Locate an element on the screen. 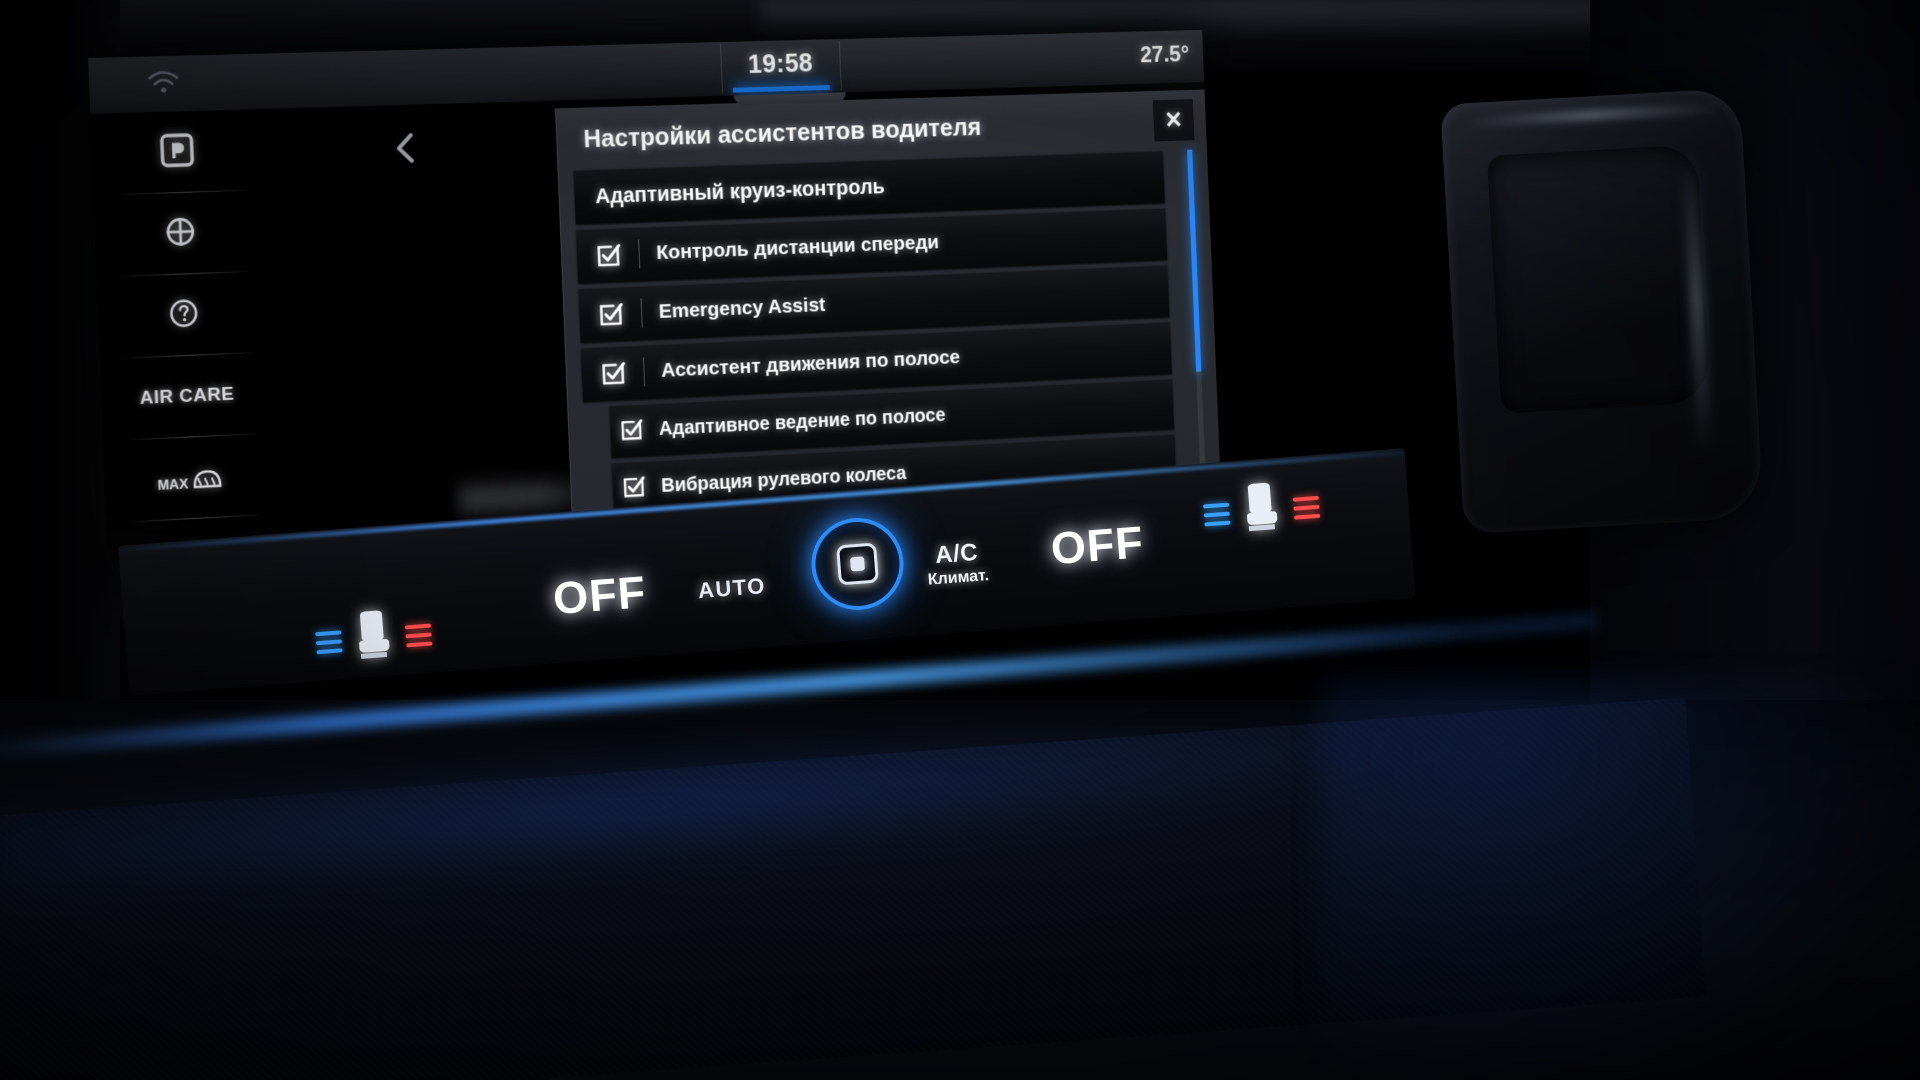 Image resolution: width=1920 pixels, height=1080 pixels. page-title: Настройки ассистентов водителя is located at coordinates (782, 133).